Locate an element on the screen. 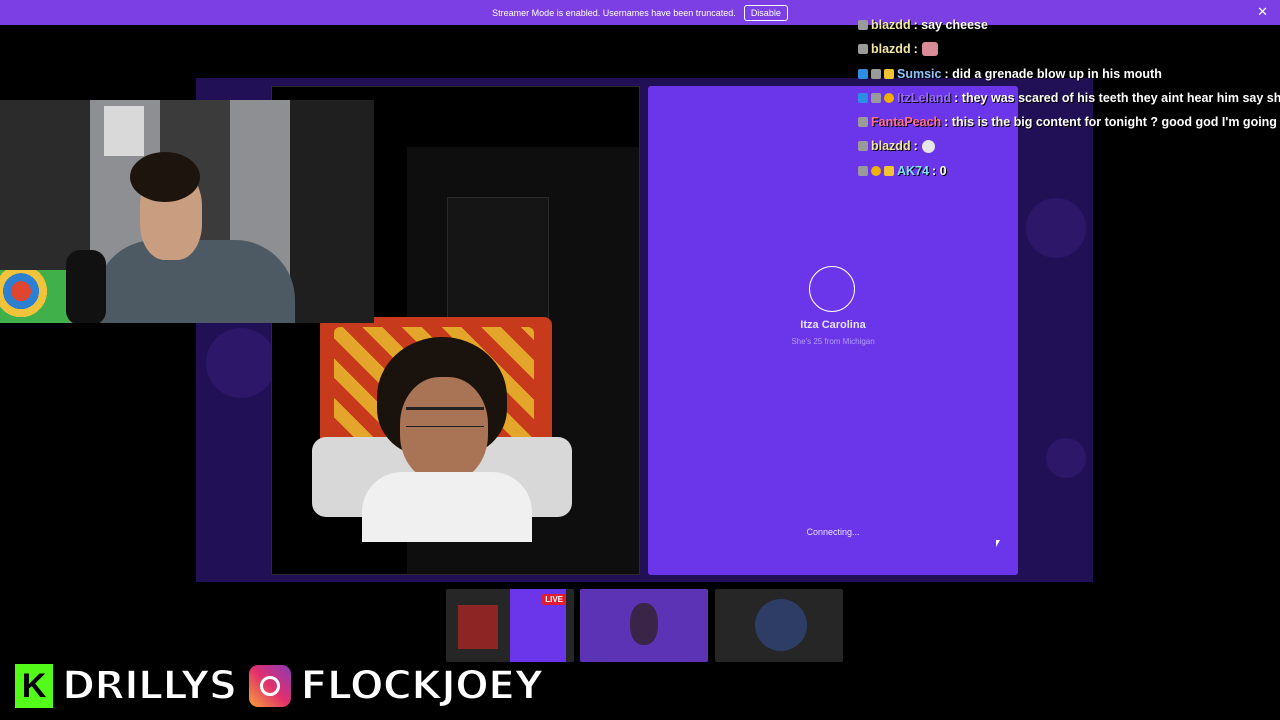  social-handles: K DRILLYS FLOCKJOEY is located at coordinates (278, 686).